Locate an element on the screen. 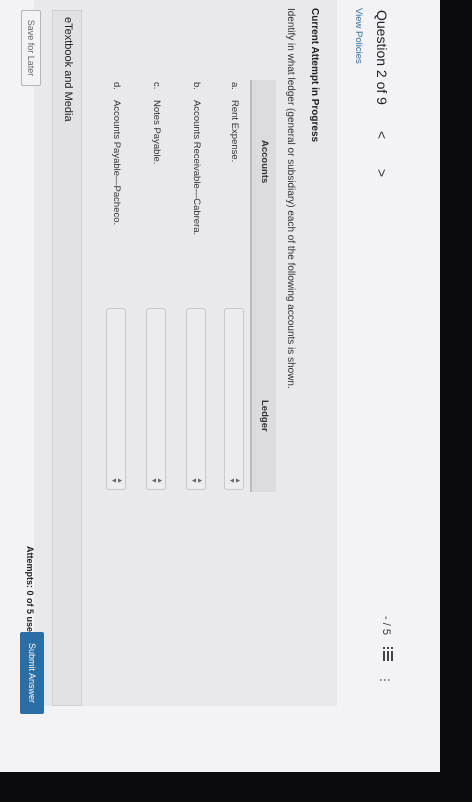  question-title: Question 2 of 9 < > is located at coordinates (382, 93).